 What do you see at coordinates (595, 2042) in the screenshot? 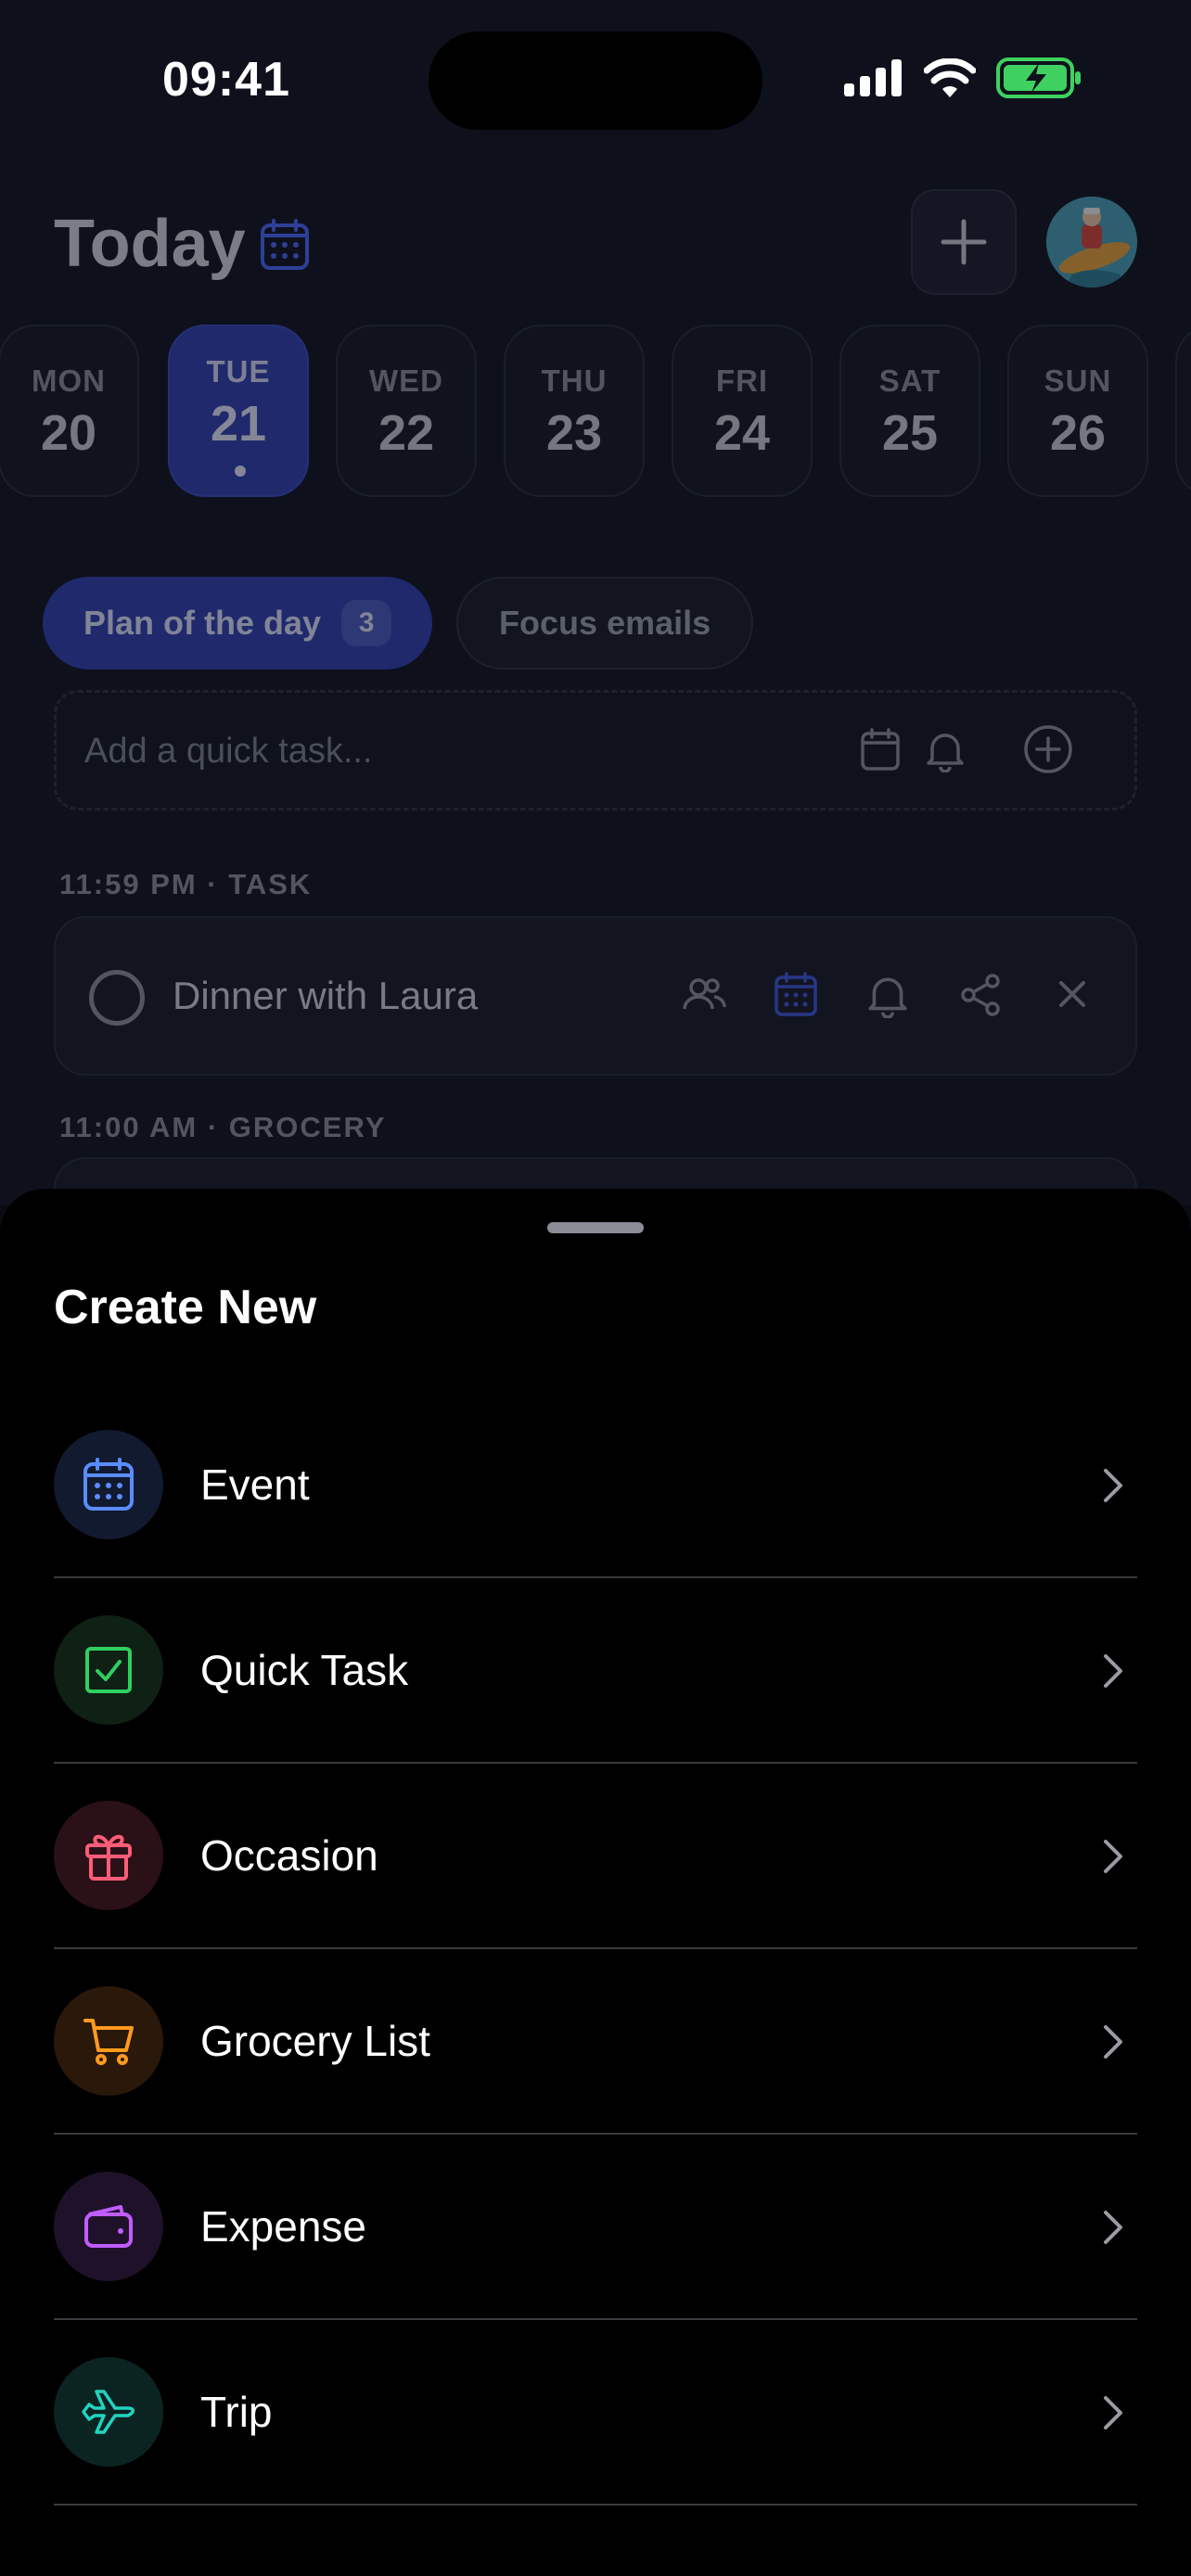
I see `create-grocery-list-item: Grocery List` at bounding box center [595, 2042].